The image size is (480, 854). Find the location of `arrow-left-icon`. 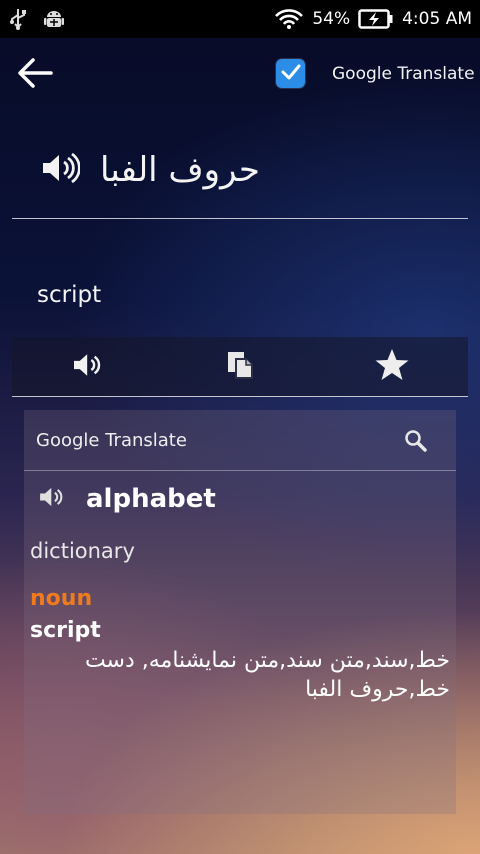

arrow-left-icon is located at coordinates (35, 75).